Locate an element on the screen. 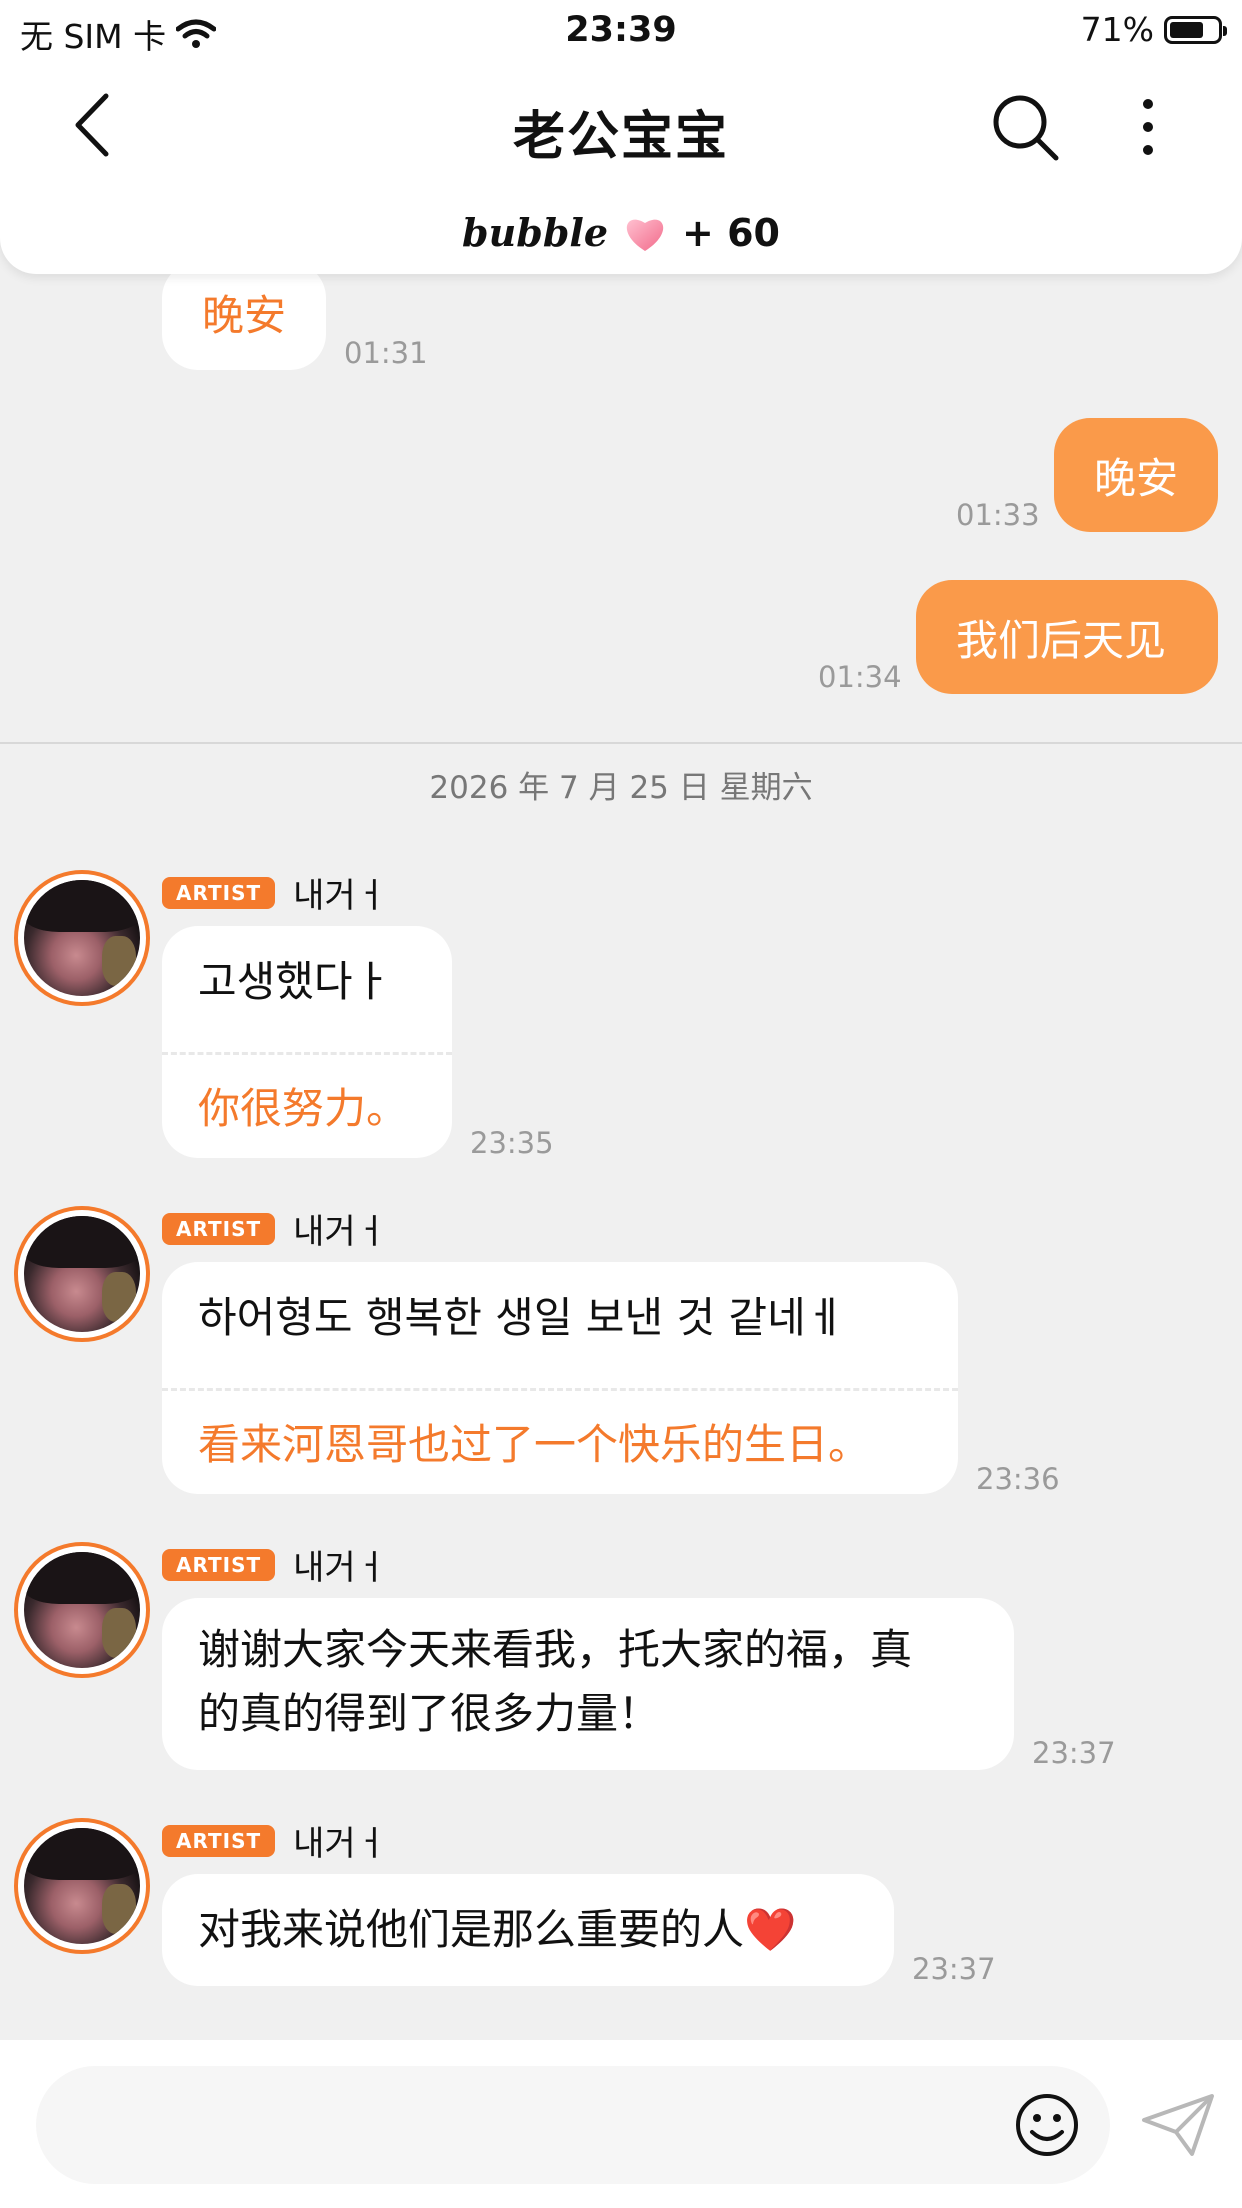 The width and height of the screenshot is (1242, 2208). status-bar: 无 SIM 卡 23:39 71% is located at coordinates (621, 31).